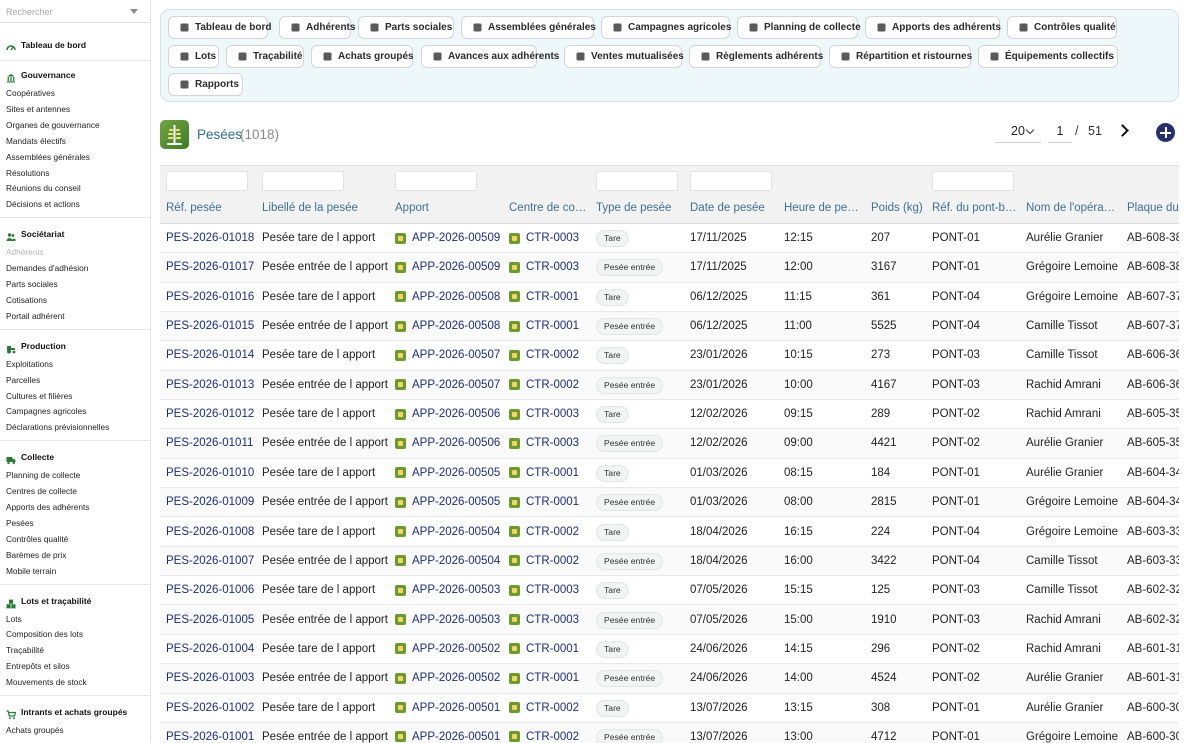  Describe the element at coordinates (66, 11) in the screenshot. I see `search-input` at that location.